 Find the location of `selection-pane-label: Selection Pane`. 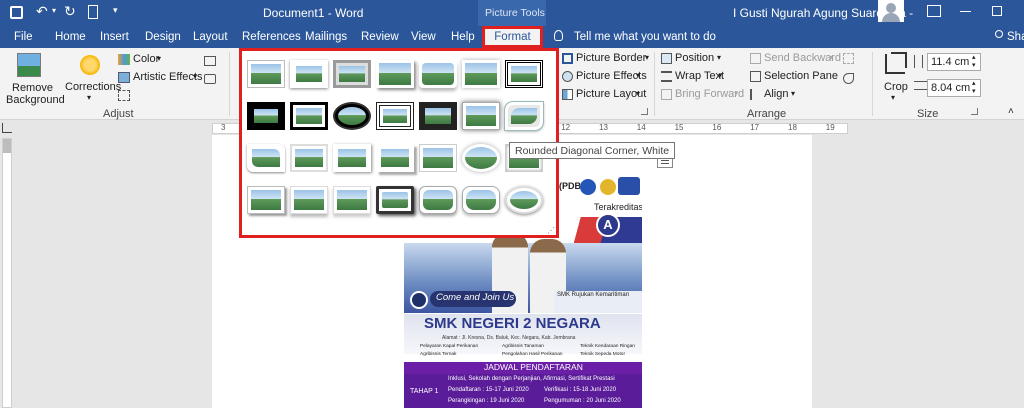

selection-pane-label: Selection Pane is located at coordinates (801, 76).